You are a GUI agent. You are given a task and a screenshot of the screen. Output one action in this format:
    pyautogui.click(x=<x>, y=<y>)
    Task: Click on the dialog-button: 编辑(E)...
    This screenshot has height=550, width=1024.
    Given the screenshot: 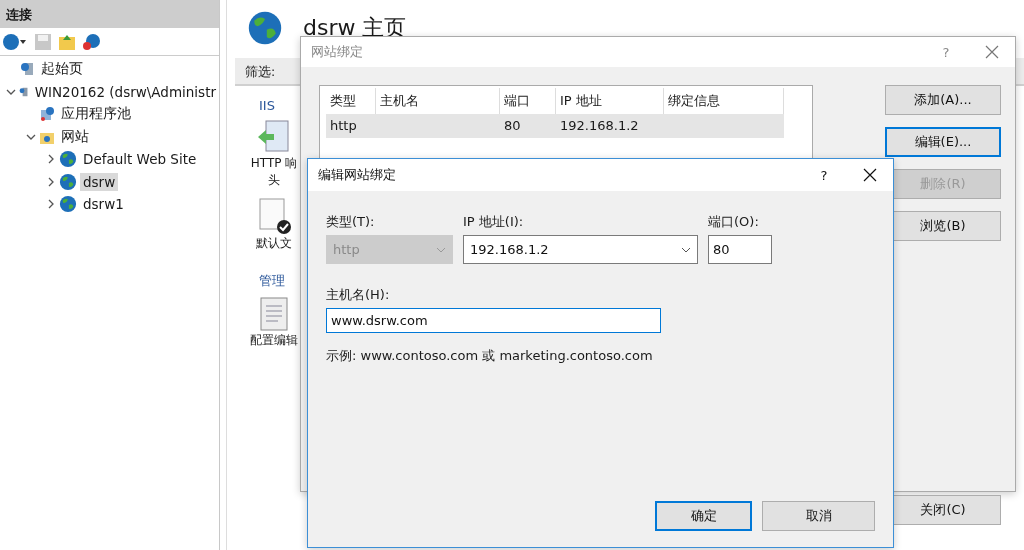 What is the action you would take?
    pyautogui.click(x=943, y=142)
    